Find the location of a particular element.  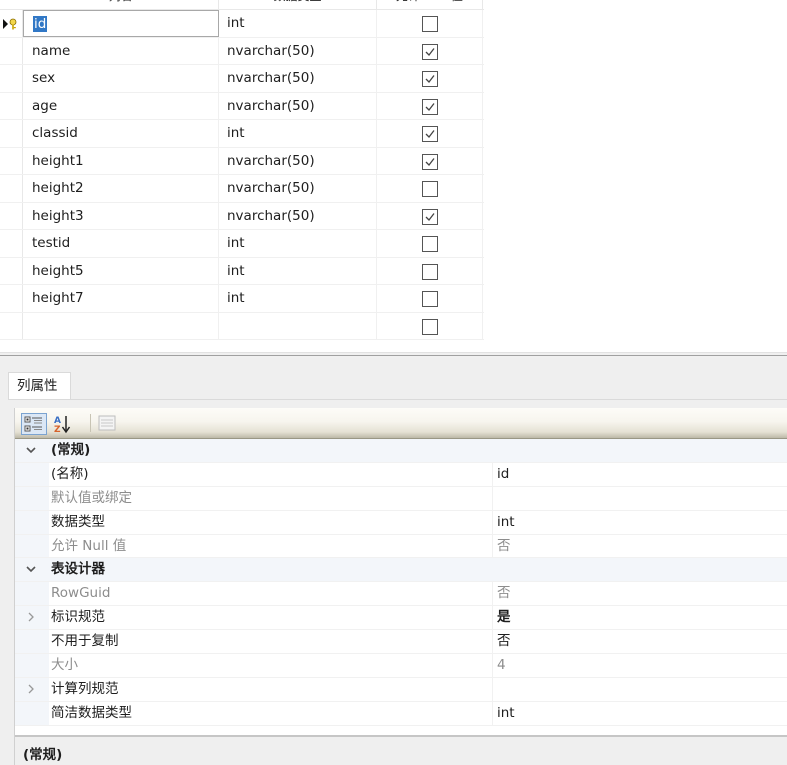

property-row: 允许 Null 值否 is located at coordinates (401, 546).